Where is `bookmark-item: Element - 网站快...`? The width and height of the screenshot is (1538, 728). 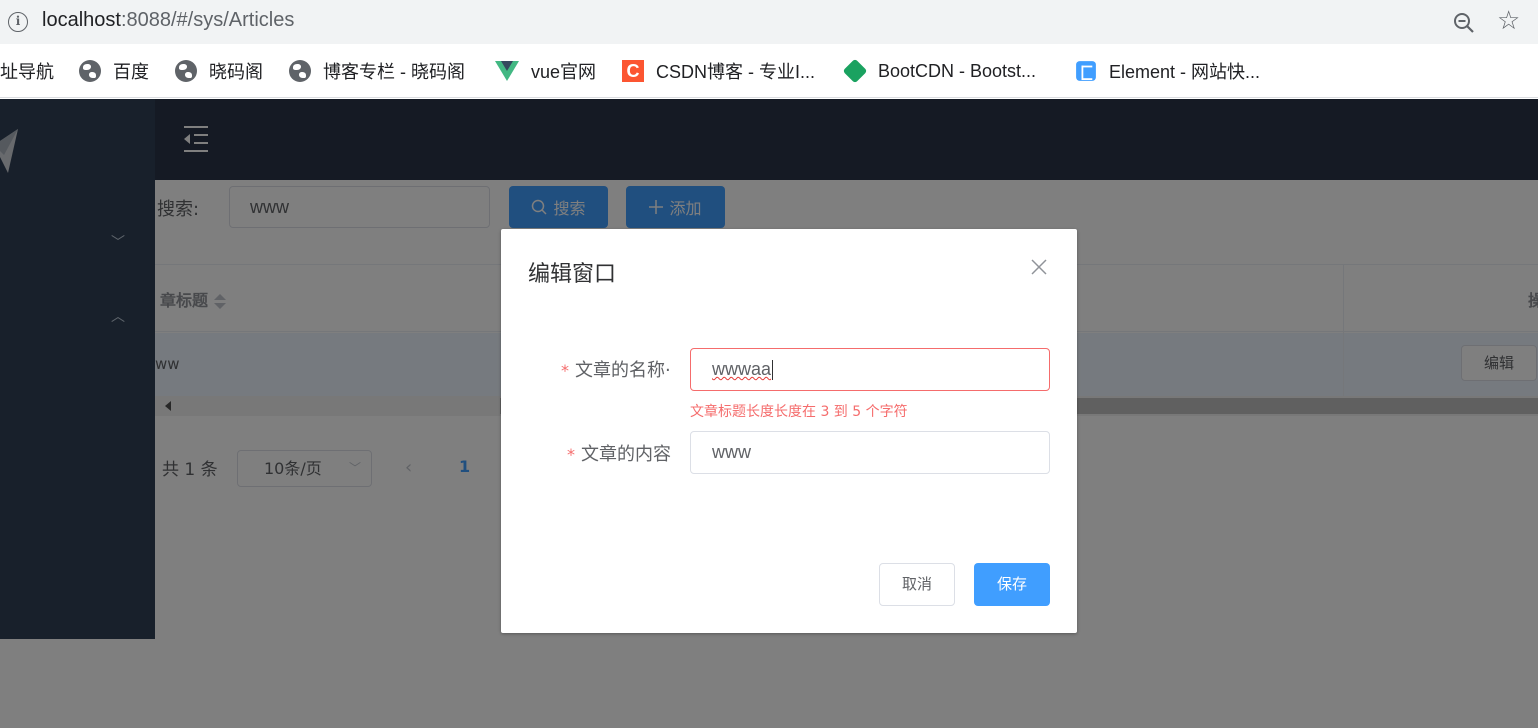
bookmark-item: Element - 网站快... is located at coordinates (1167, 71).